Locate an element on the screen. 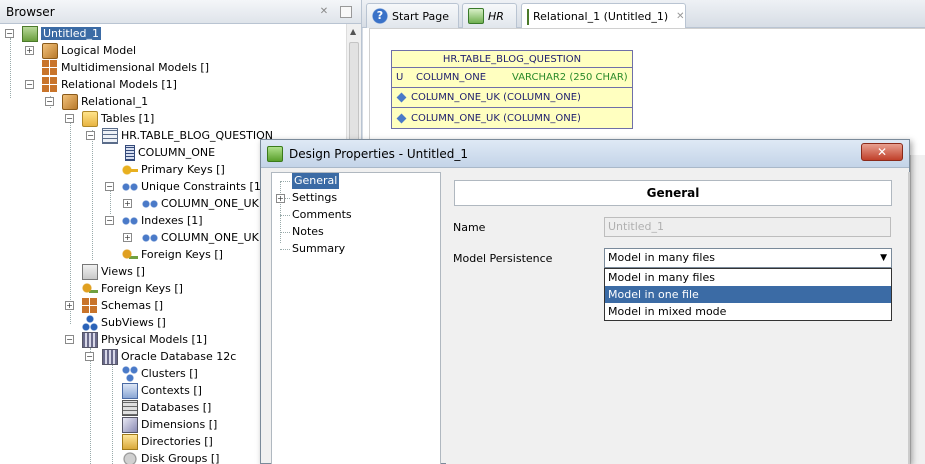  dialog-titlebar: Design Properties - Untitled_1 ✕ is located at coordinates (585, 154).